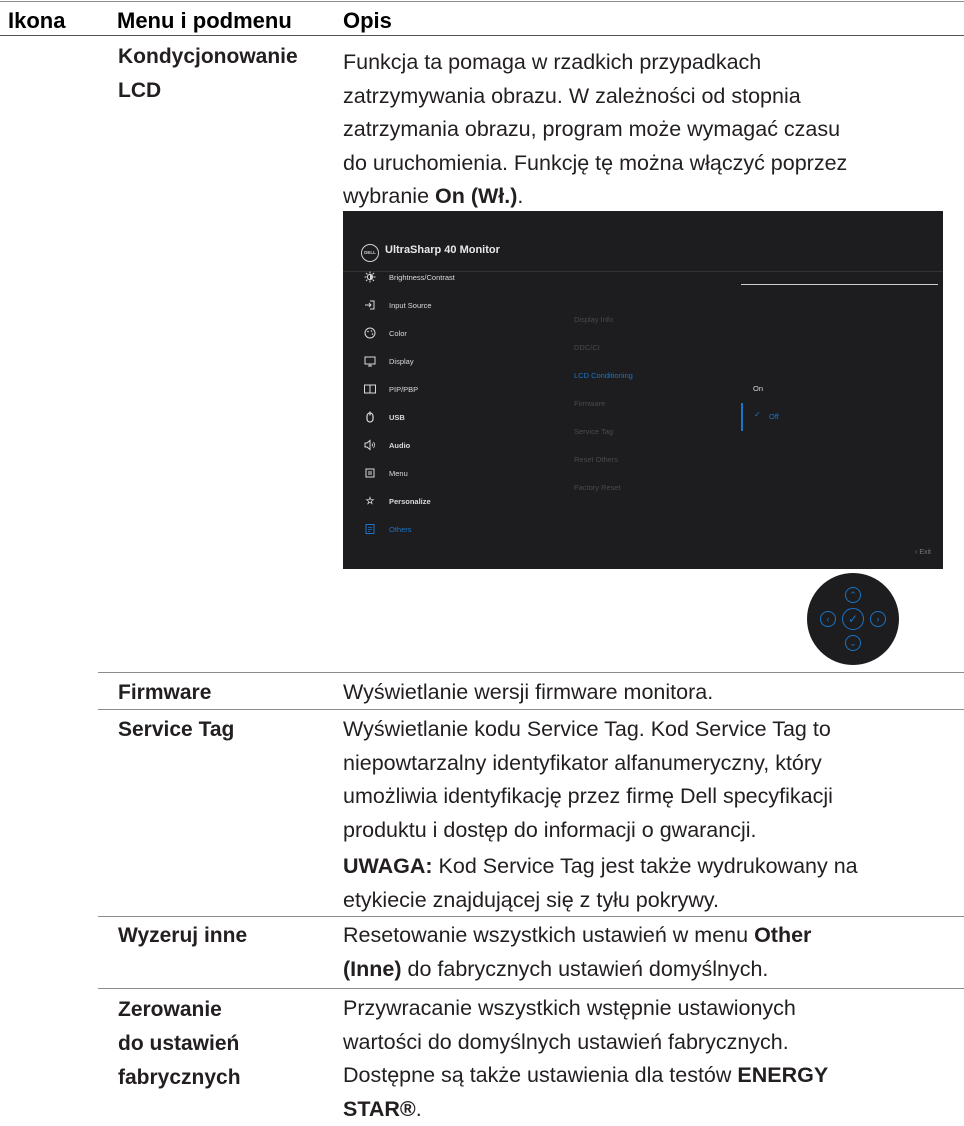  I want to click on display-icon, so click(370, 361).